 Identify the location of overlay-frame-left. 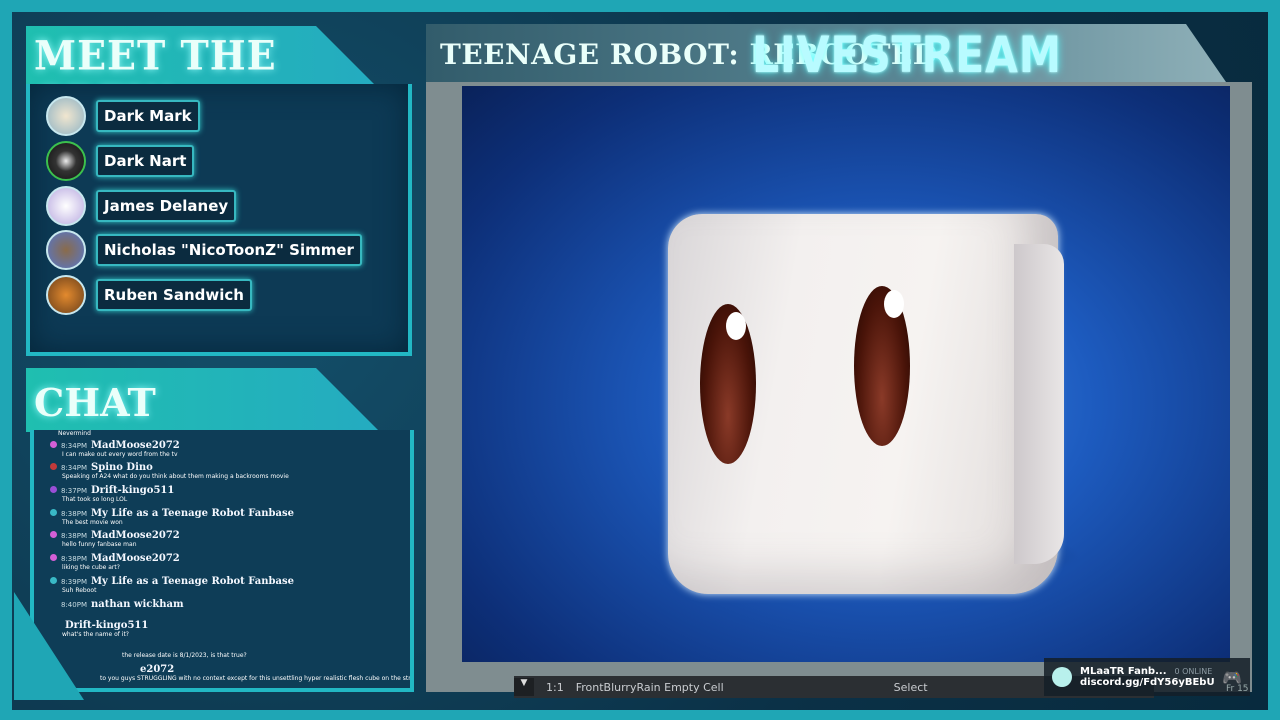
(6, 360).